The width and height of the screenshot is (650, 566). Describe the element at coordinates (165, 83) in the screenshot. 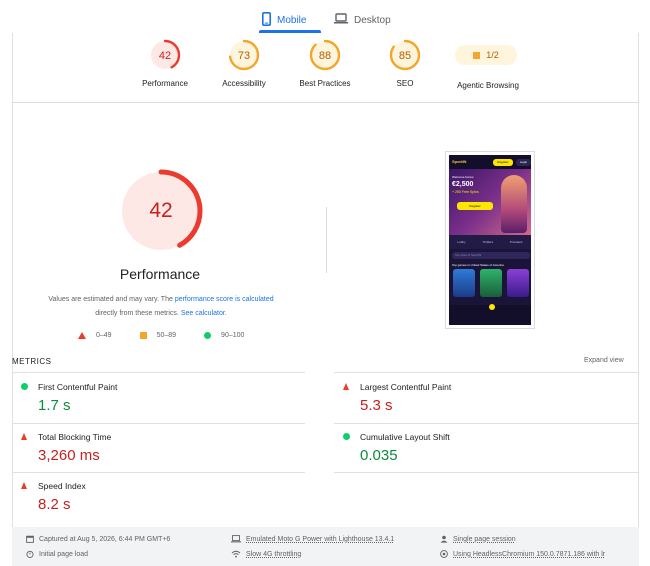

I see `gauge-label: Performance` at that location.